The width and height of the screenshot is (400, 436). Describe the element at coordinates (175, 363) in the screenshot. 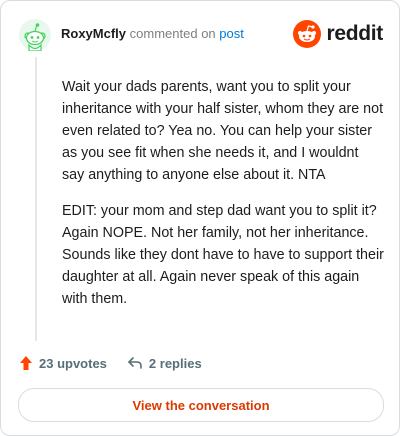

I see `replies-count: 2 replies` at that location.